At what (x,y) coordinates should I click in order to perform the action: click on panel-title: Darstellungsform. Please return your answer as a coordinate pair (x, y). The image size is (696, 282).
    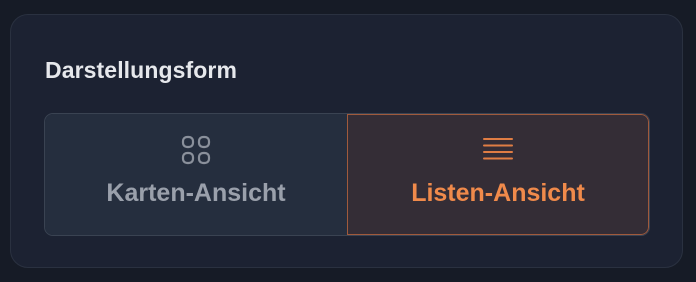
    Looking at the image, I should click on (141, 70).